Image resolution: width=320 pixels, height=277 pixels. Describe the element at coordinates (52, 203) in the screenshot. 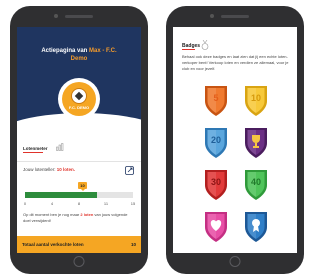

I see `progress-tick-label: 4` at that location.